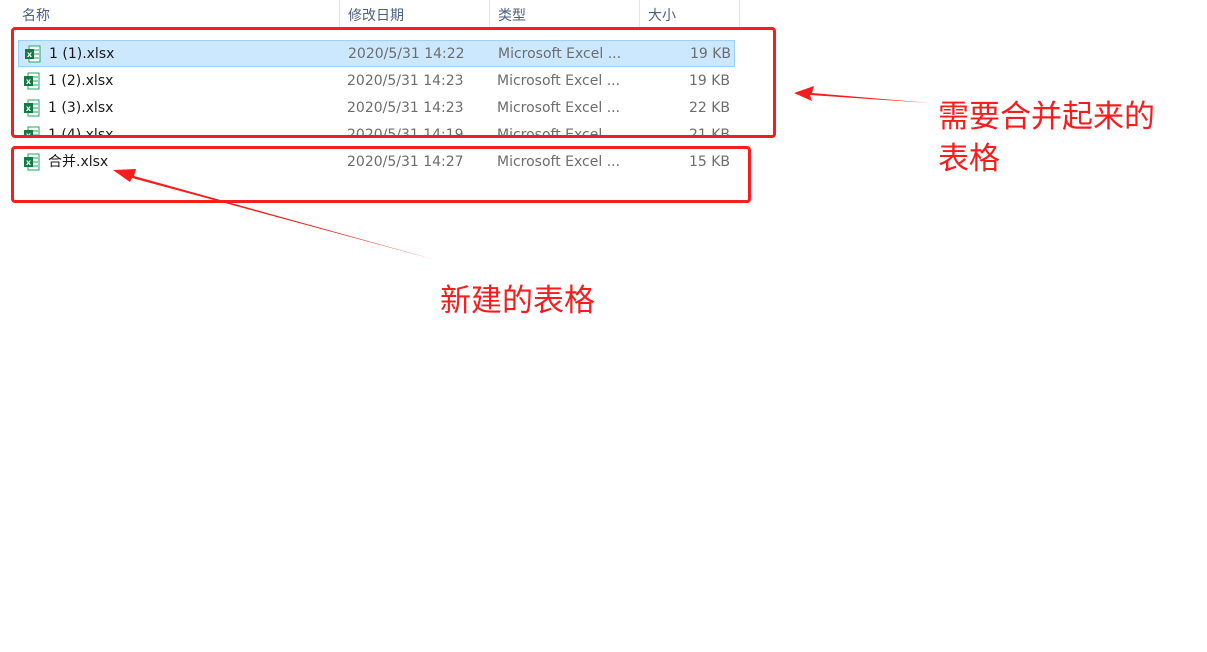  What do you see at coordinates (969, 159) in the screenshot?
I see `merge-note-line2: 表格` at bounding box center [969, 159].